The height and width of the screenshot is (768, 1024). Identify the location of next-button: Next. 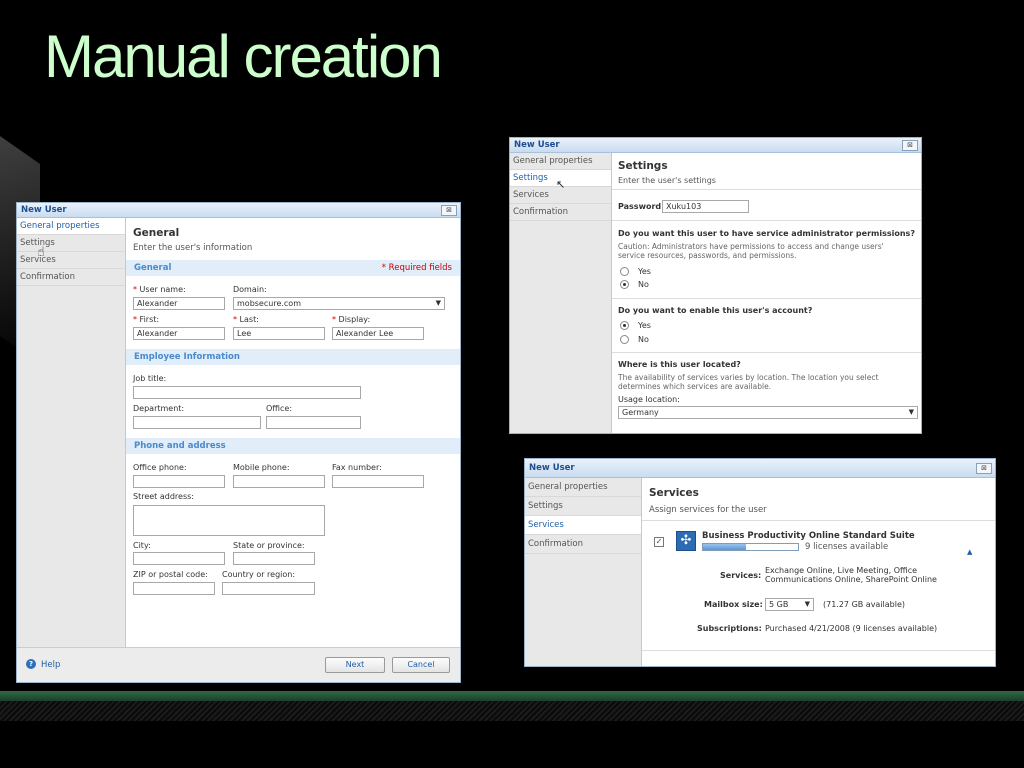
(355, 665).